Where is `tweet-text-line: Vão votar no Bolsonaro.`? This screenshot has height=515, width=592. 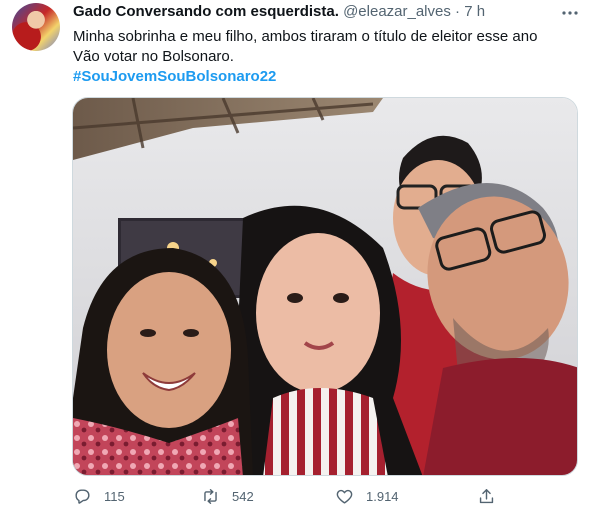
tweet-text-line: Vão votar no Bolsonaro. is located at coordinates (153, 56).